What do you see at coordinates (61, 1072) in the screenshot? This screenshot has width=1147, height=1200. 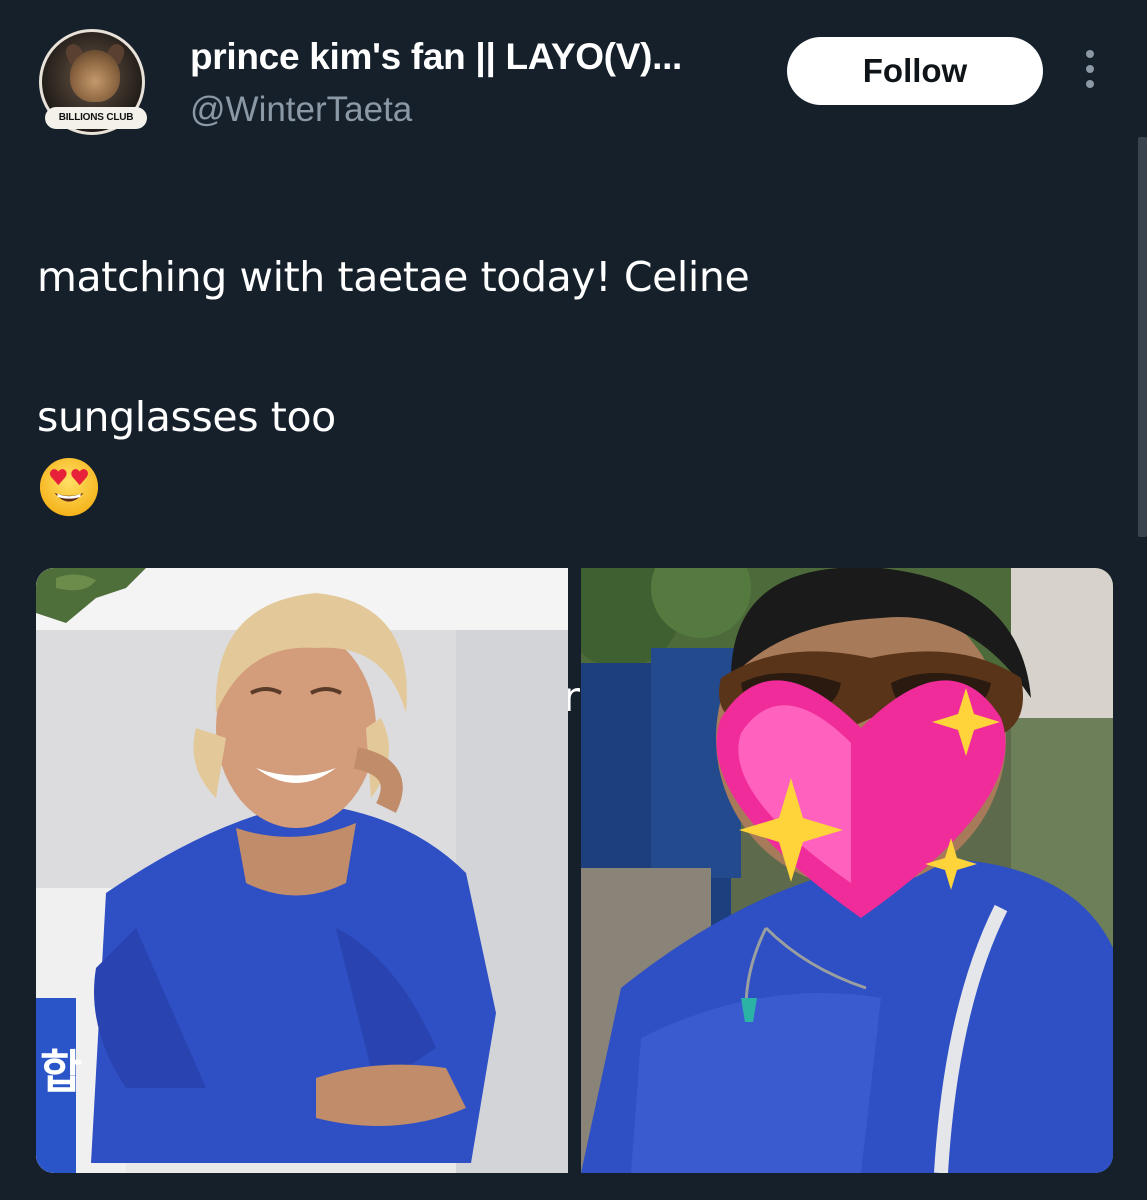 I see `sign-text: 합` at bounding box center [61, 1072].